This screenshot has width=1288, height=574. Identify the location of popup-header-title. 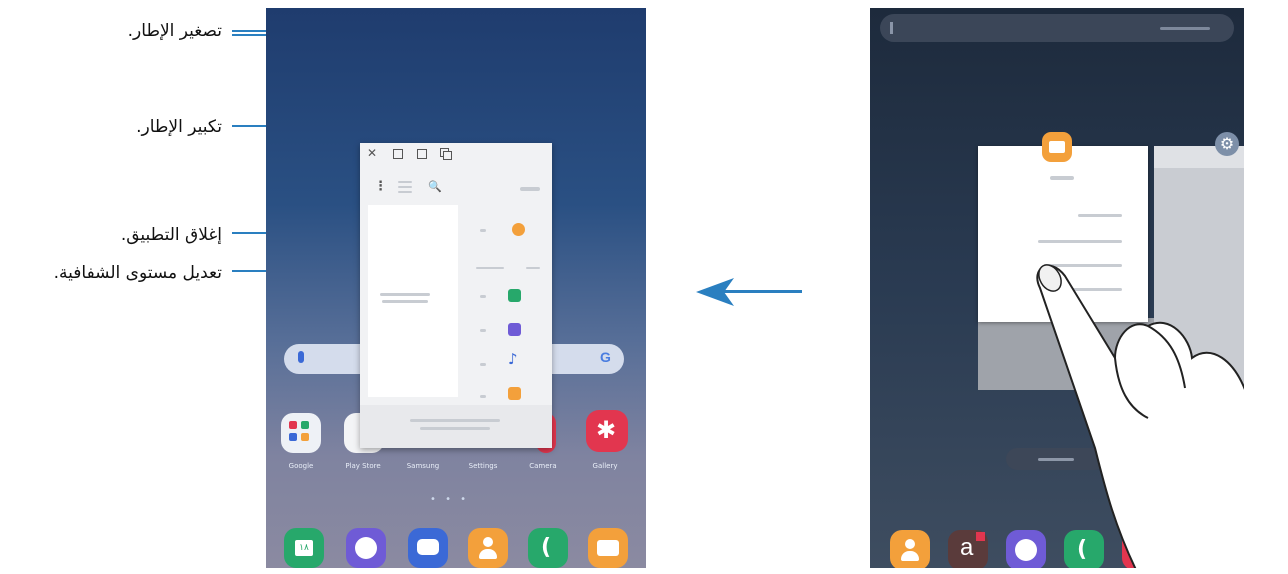
(530, 189).